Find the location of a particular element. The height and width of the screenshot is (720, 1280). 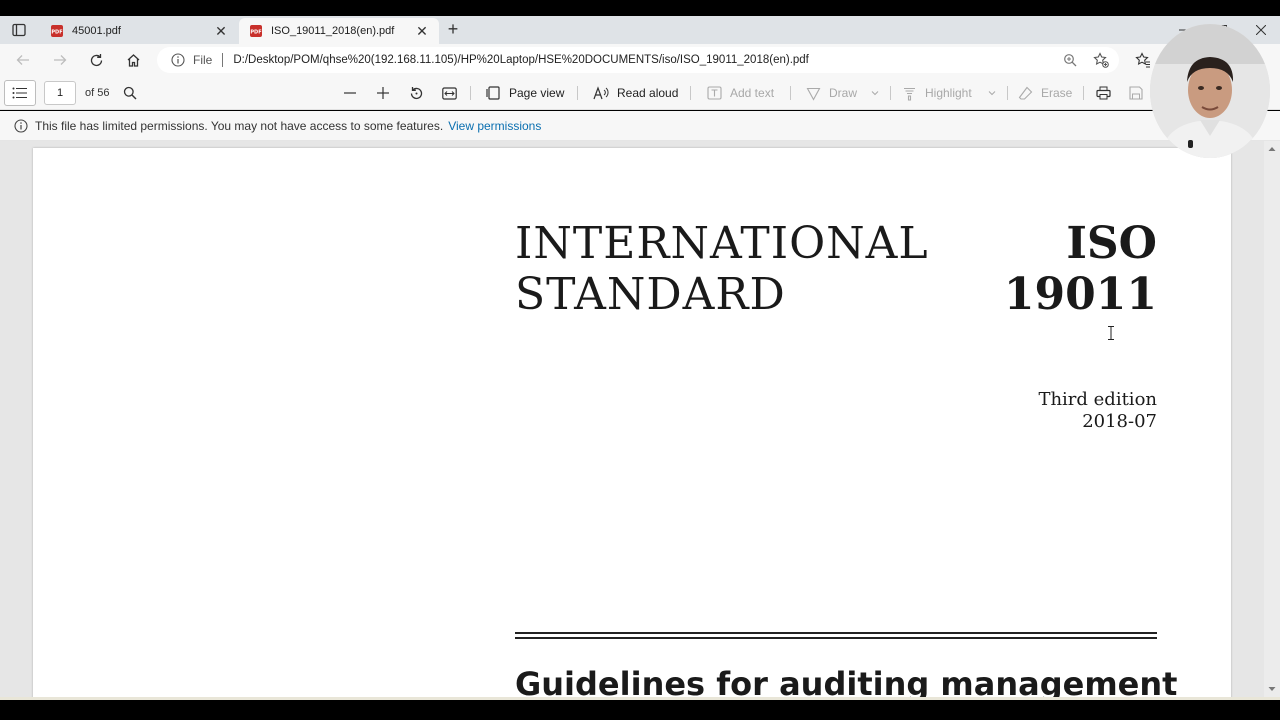

back-button is located at coordinates (23, 60).